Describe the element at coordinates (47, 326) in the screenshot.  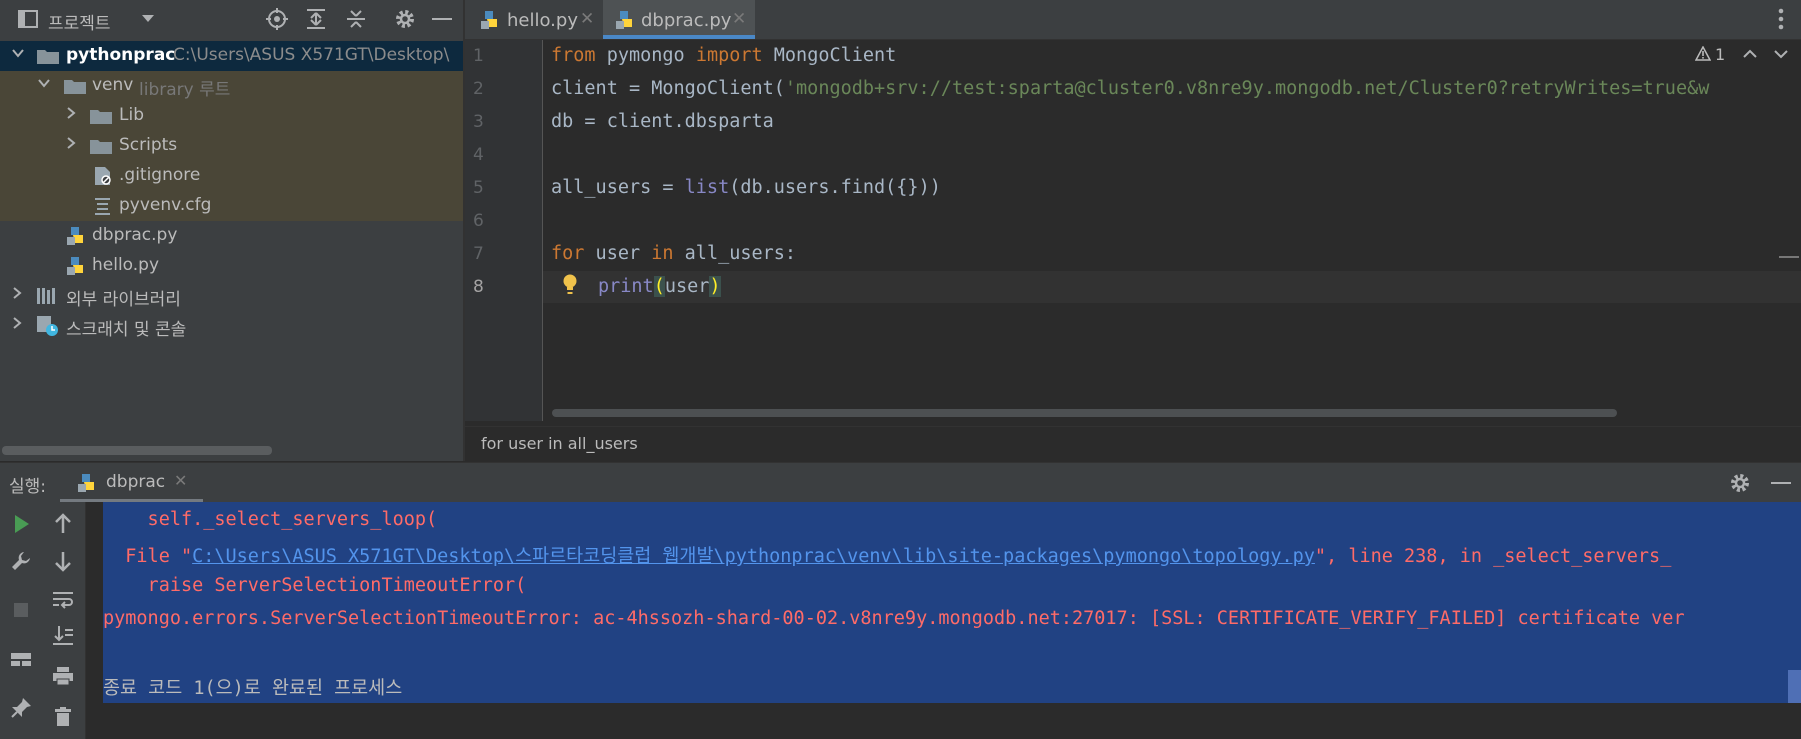
I see `scratches-icon` at that location.